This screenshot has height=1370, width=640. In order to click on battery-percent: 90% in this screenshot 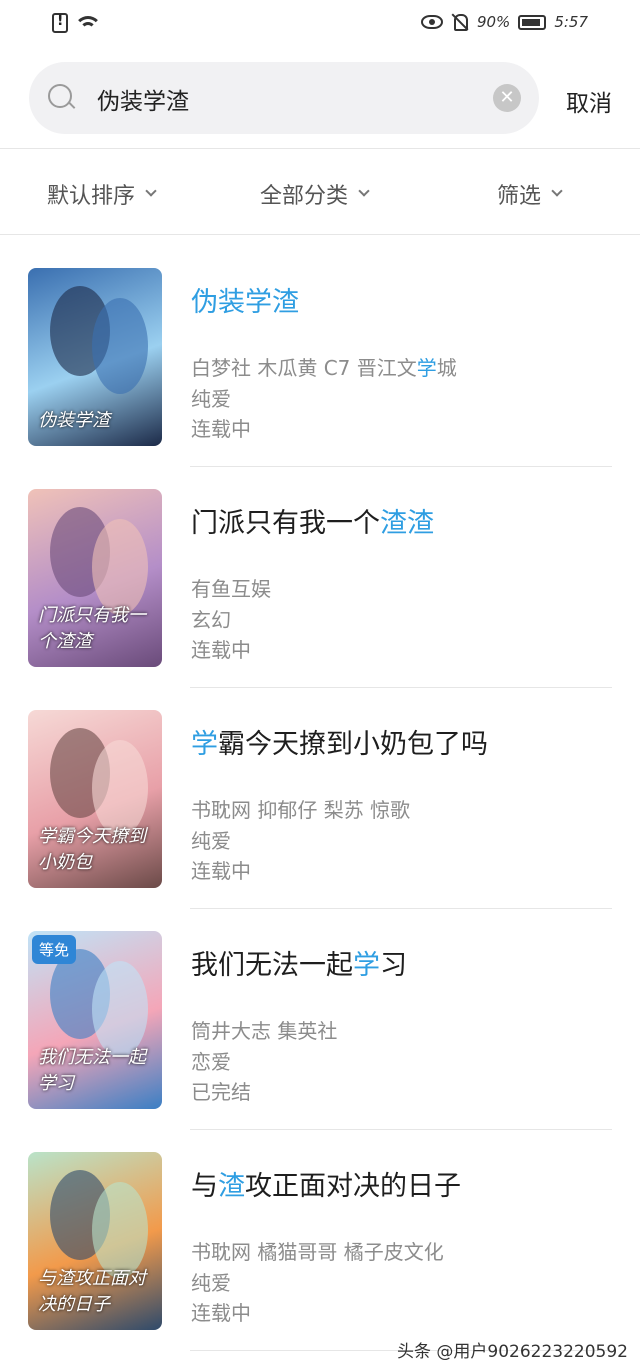, I will do `click(493, 22)`.